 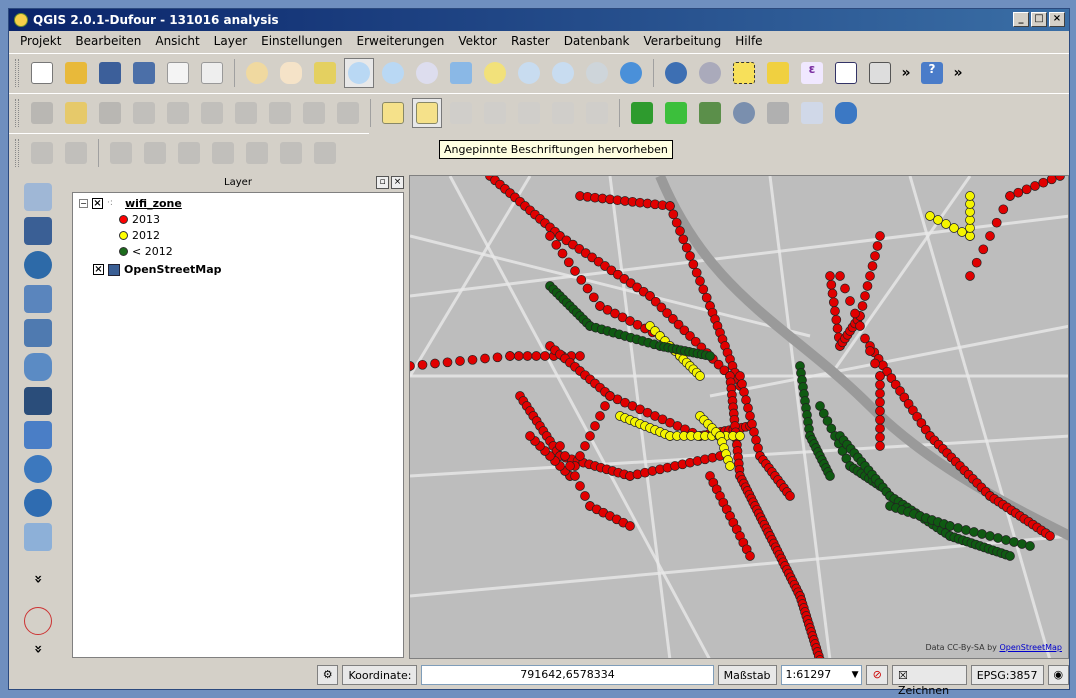 I want to click on reshape-button, so click(x=257, y=153).